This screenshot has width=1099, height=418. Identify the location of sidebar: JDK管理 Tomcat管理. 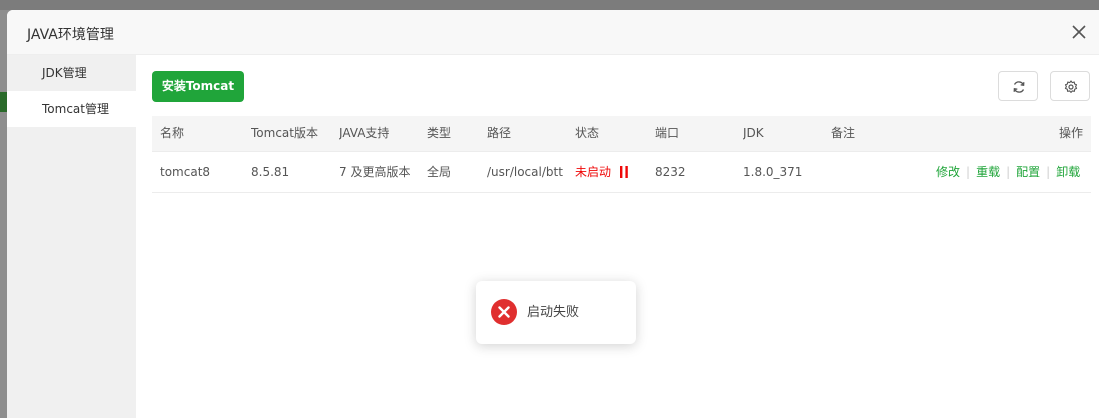
(71, 236).